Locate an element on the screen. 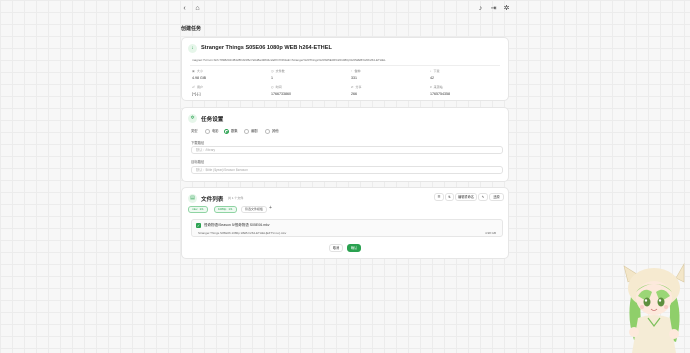 The image size is (690, 353). stat-user: ☍ 用户 [+]-[-] is located at coordinates (198, 90).